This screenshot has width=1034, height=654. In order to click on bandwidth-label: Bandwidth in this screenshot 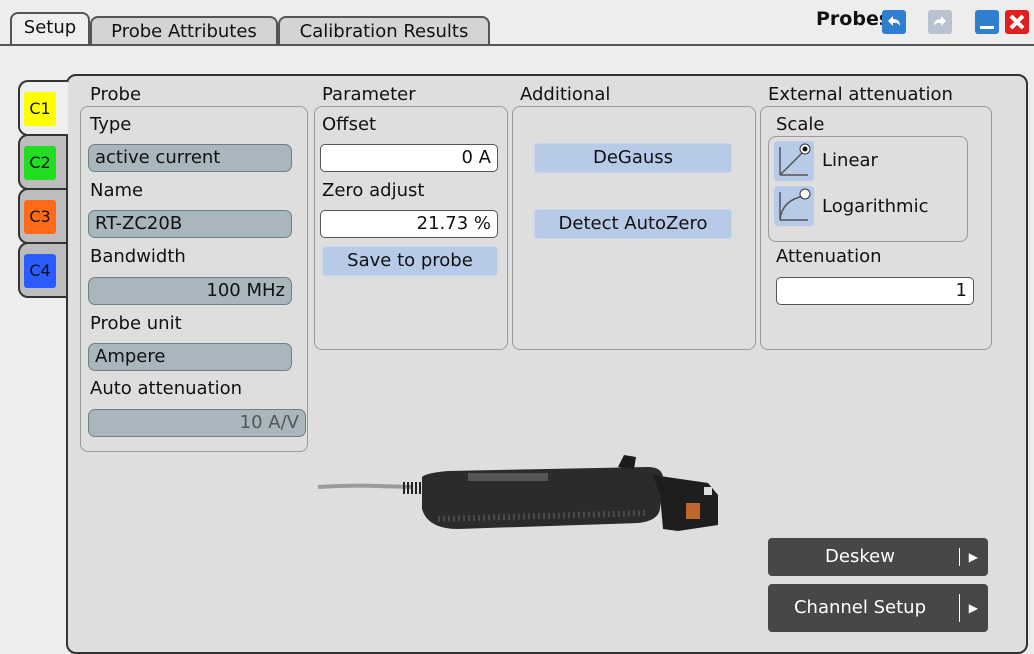, I will do `click(138, 256)`.